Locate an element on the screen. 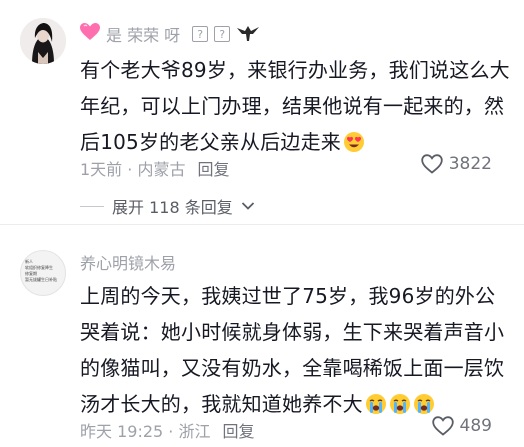 The height and width of the screenshot is (447, 524). comment-divider is located at coordinates (262, 224).